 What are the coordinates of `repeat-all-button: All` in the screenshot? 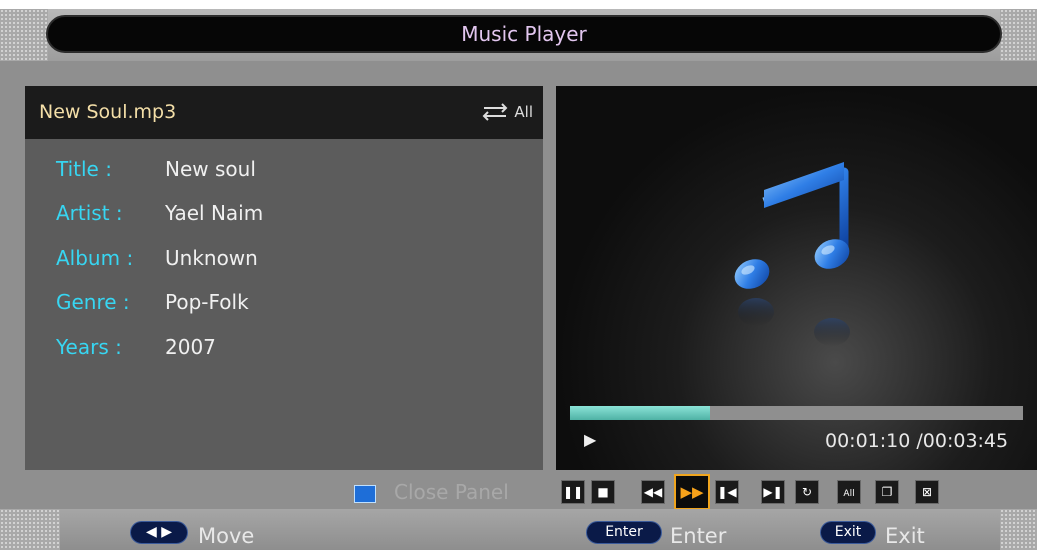 It's located at (849, 492).